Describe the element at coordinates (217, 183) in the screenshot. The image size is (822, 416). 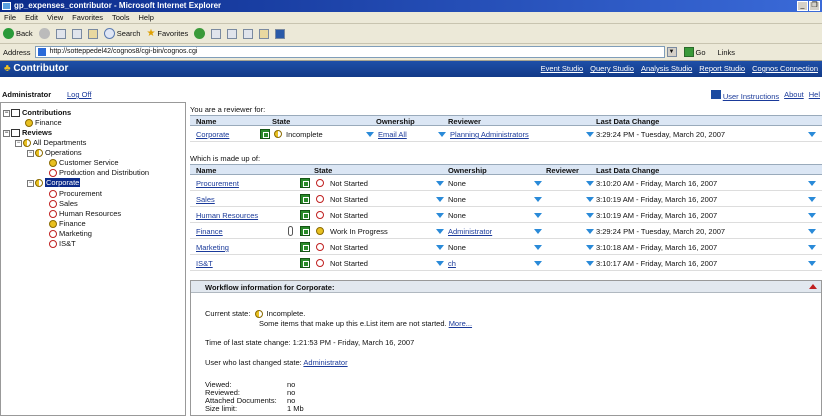
I see `row-name-link: Procurement` at that location.